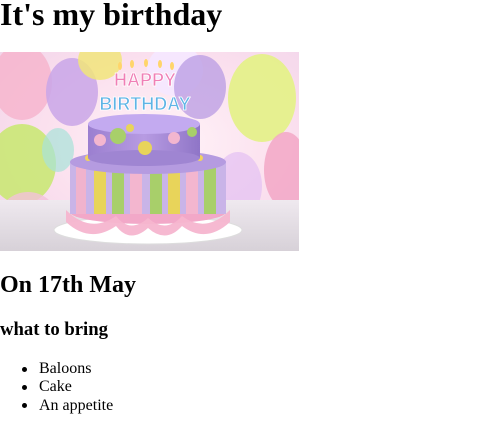  Describe the element at coordinates (145, 80) in the screenshot. I see `cake-topper-happy: HAPPY` at that location.